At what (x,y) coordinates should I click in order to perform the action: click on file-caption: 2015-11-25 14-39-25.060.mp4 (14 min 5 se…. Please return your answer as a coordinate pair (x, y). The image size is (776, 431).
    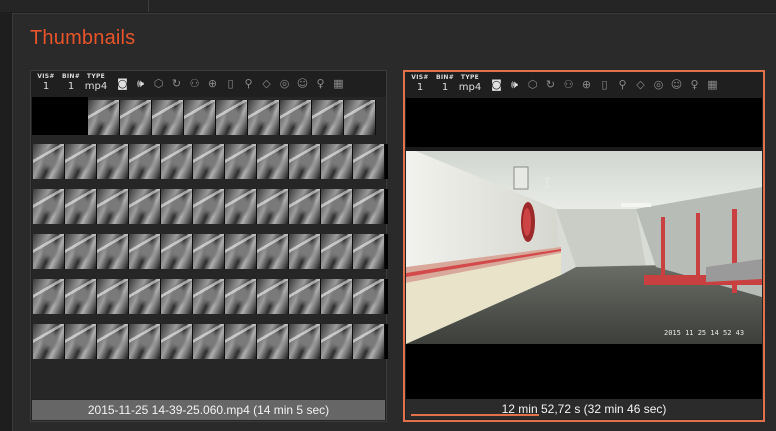
    Looking at the image, I should click on (208, 410).